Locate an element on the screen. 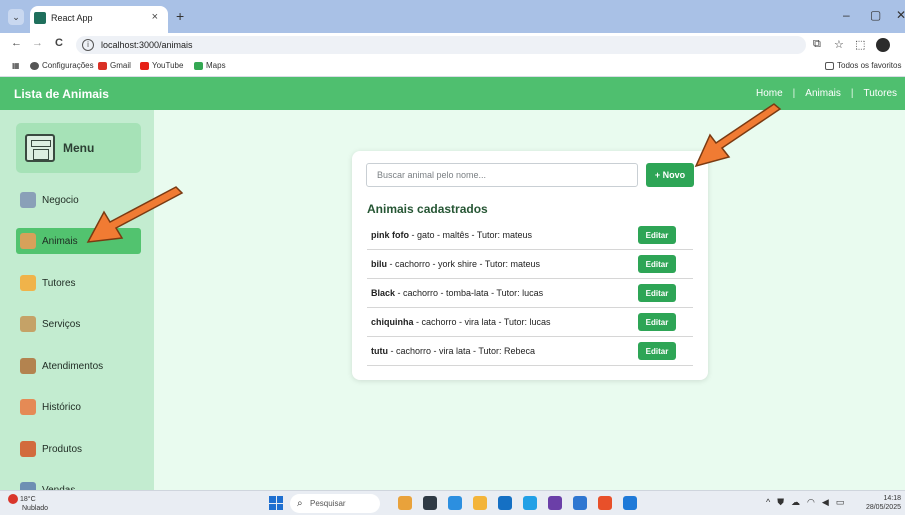 Image resolution: width=905 pixels, height=515 pixels. wifi-icon: ◠ is located at coordinates (811, 502).